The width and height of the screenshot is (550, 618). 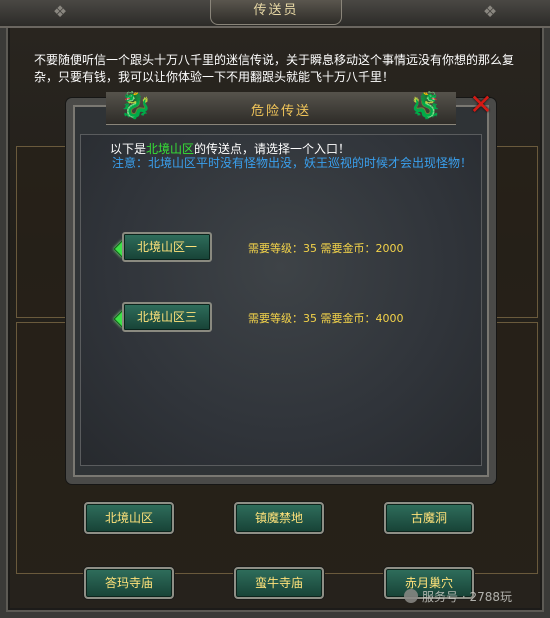 I want to click on region-button-zhenmo-jindi: 镇魔禁地, so click(x=279, y=518).